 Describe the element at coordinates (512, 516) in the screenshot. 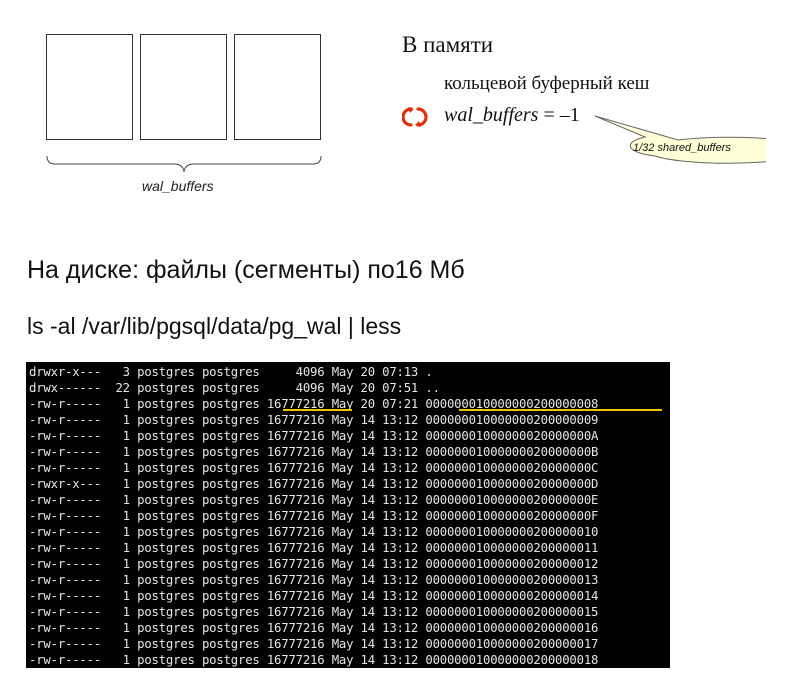

I see `listing-name: 00000001000000020000000F` at that location.